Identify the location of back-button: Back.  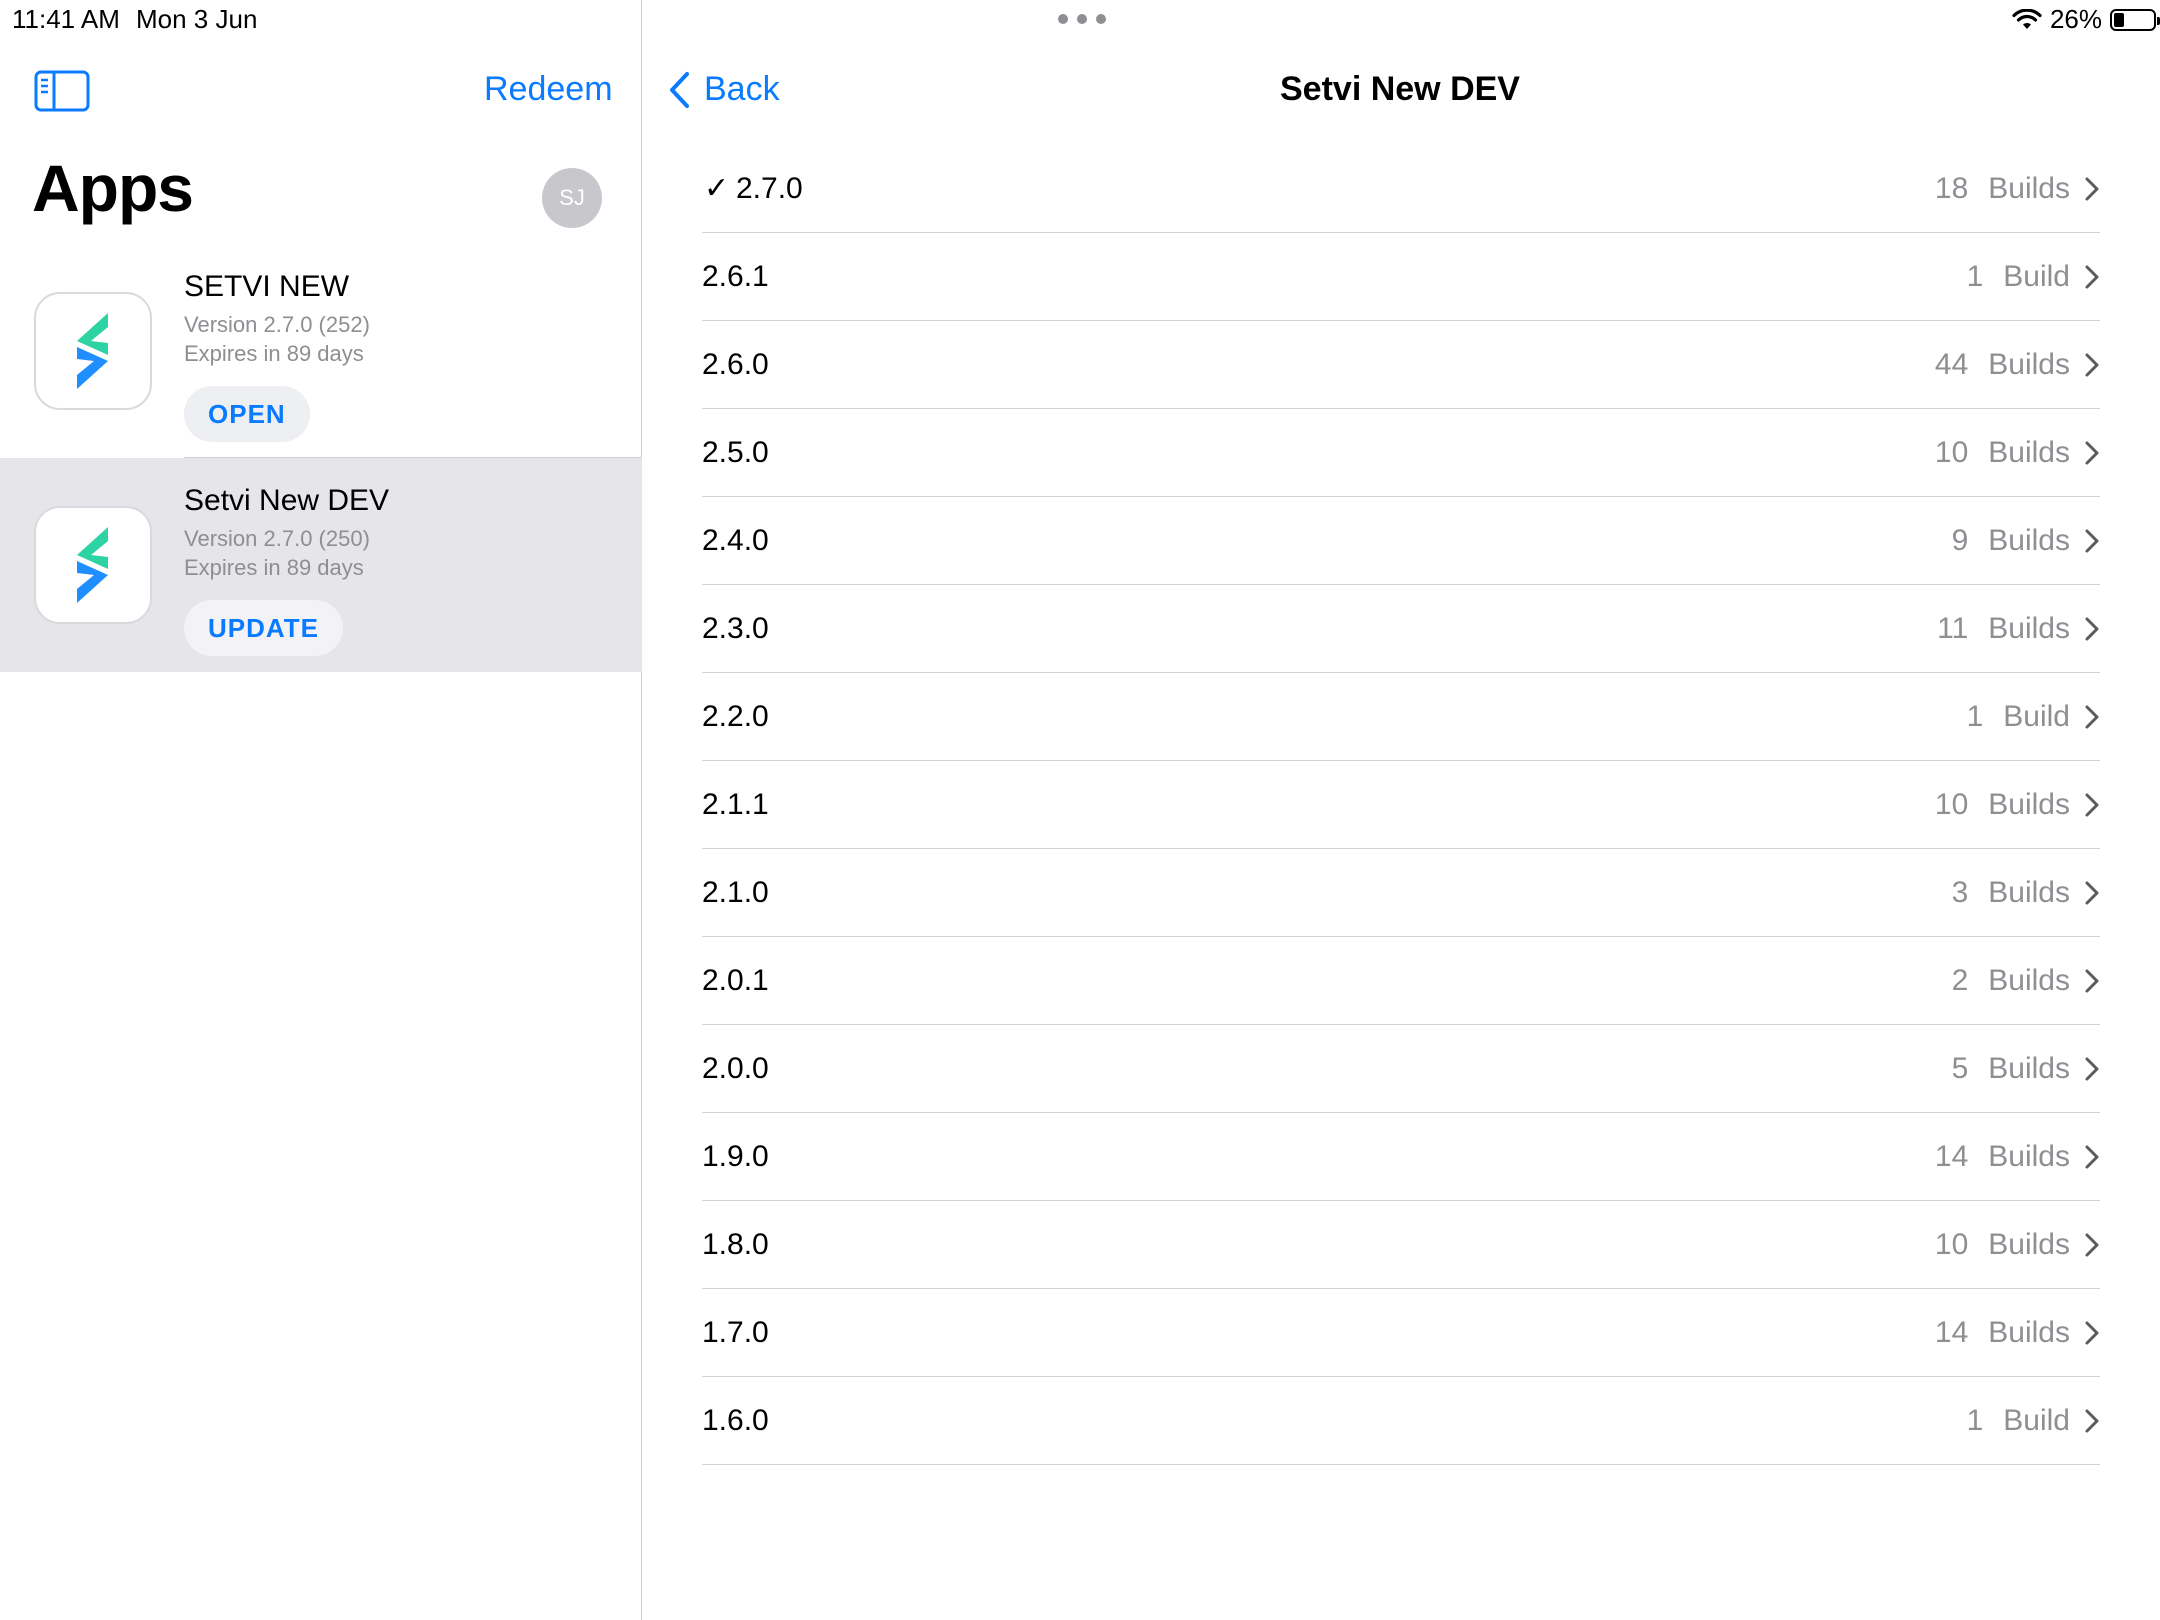
(724, 89).